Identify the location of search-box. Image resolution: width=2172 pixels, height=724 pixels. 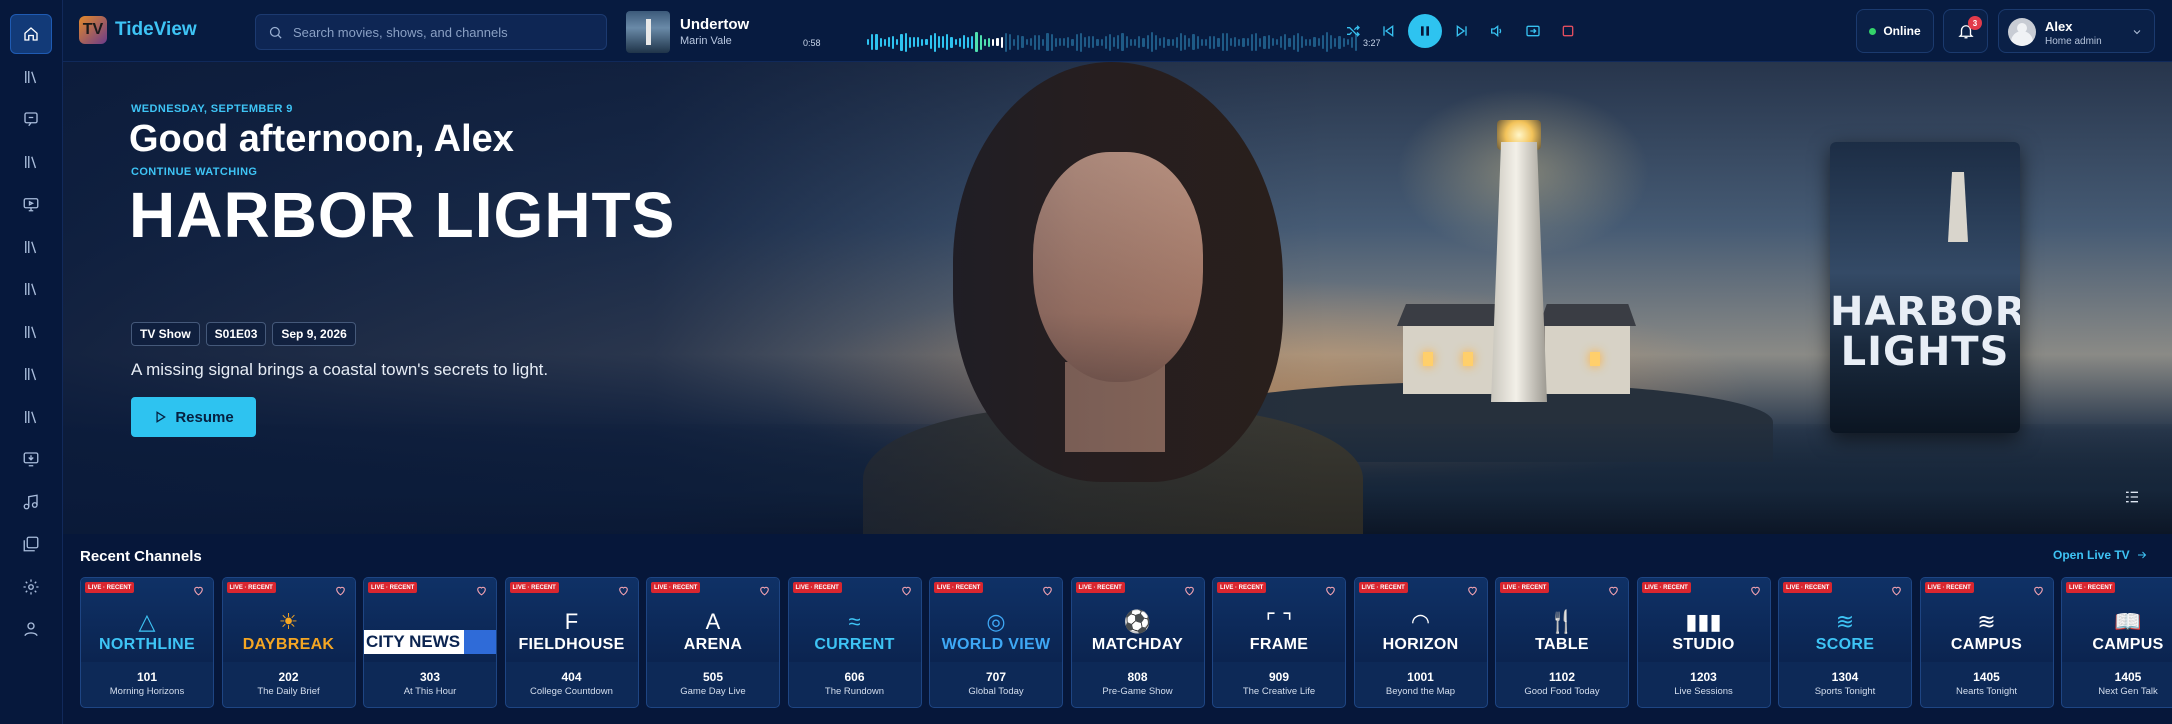
(431, 32).